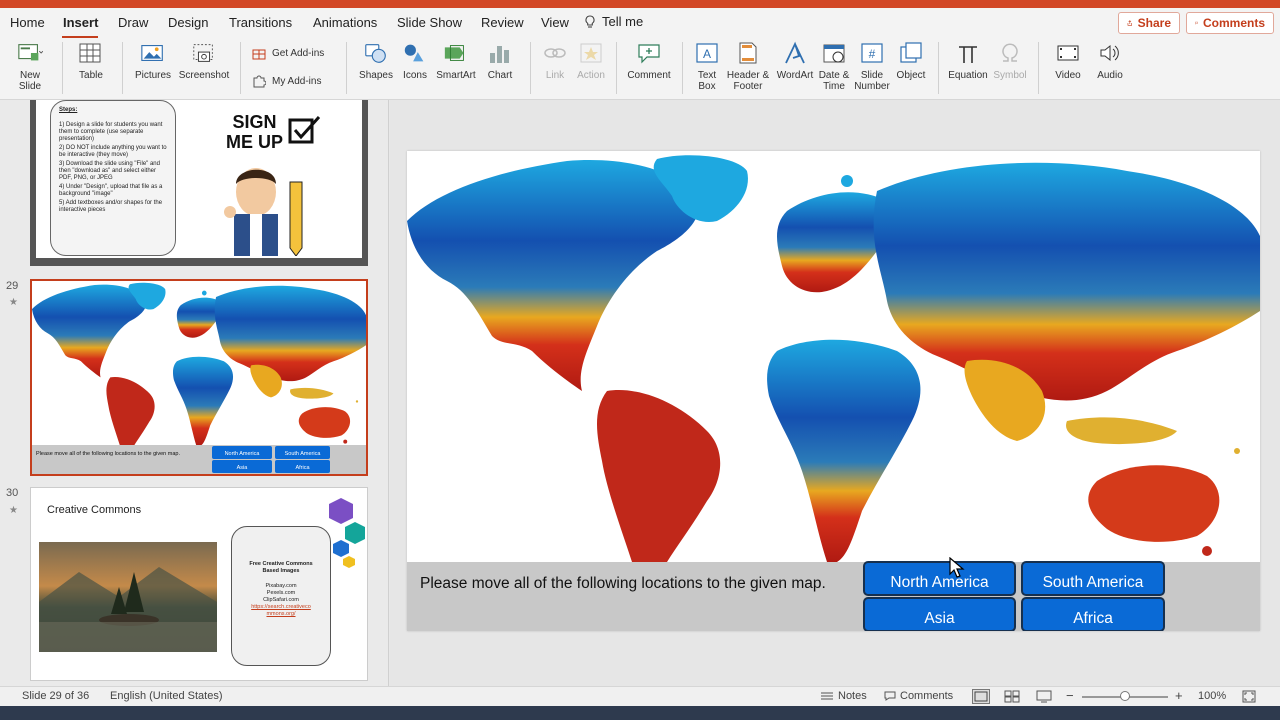 This screenshot has height=720, width=1280. I want to click on link-button: Link, so click(555, 60).